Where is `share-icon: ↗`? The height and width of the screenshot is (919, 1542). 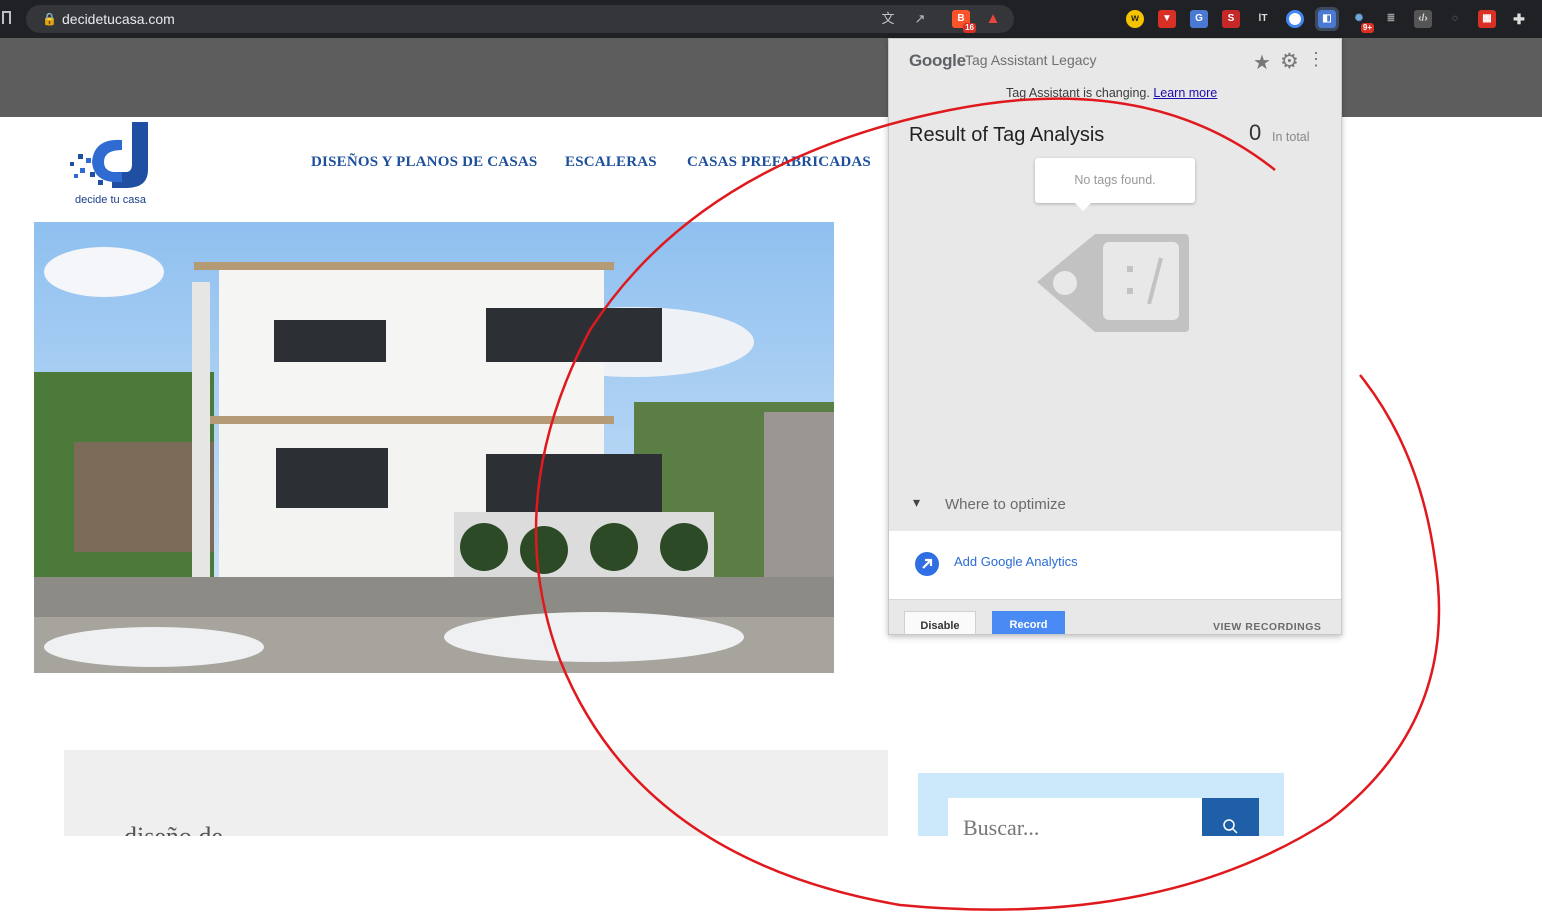
share-icon: ↗ is located at coordinates (920, 19).